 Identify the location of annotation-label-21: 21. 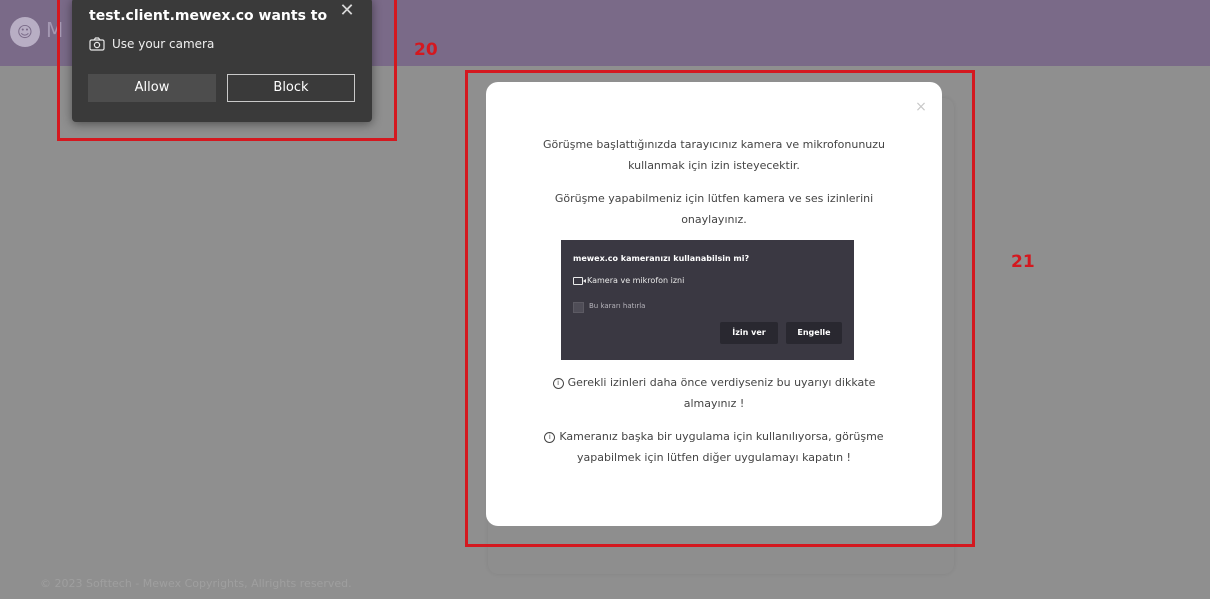
(1023, 262).